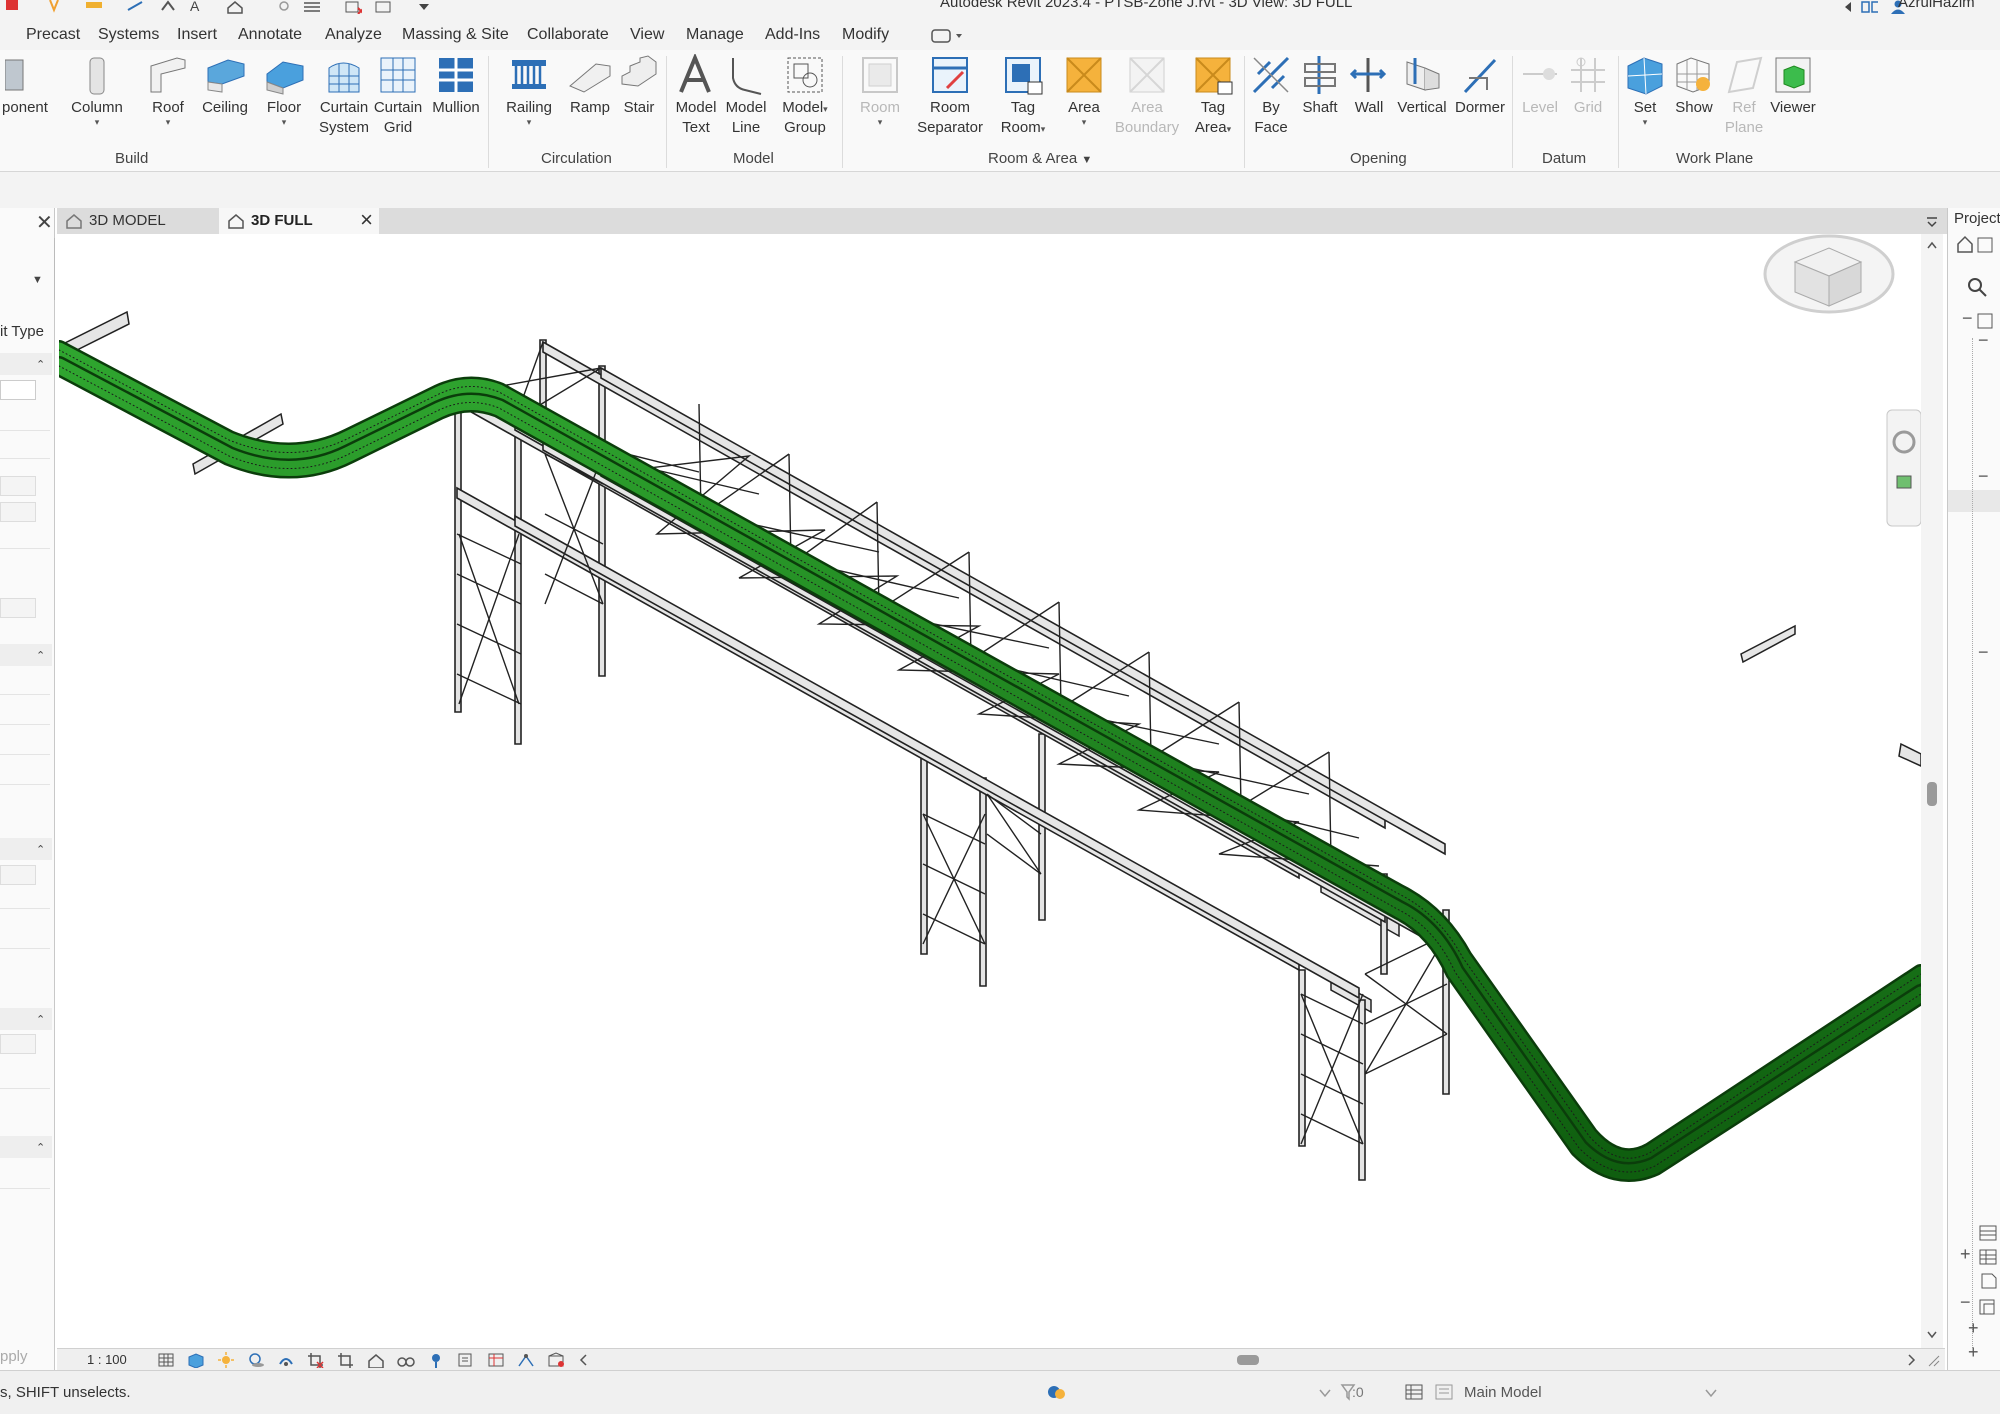 The height and width of the screenshot is (1414, 2000). Describe the element at coordinates (568, 35) in the screenshot. I see `tab-collaborate: Collaborate` at that location.